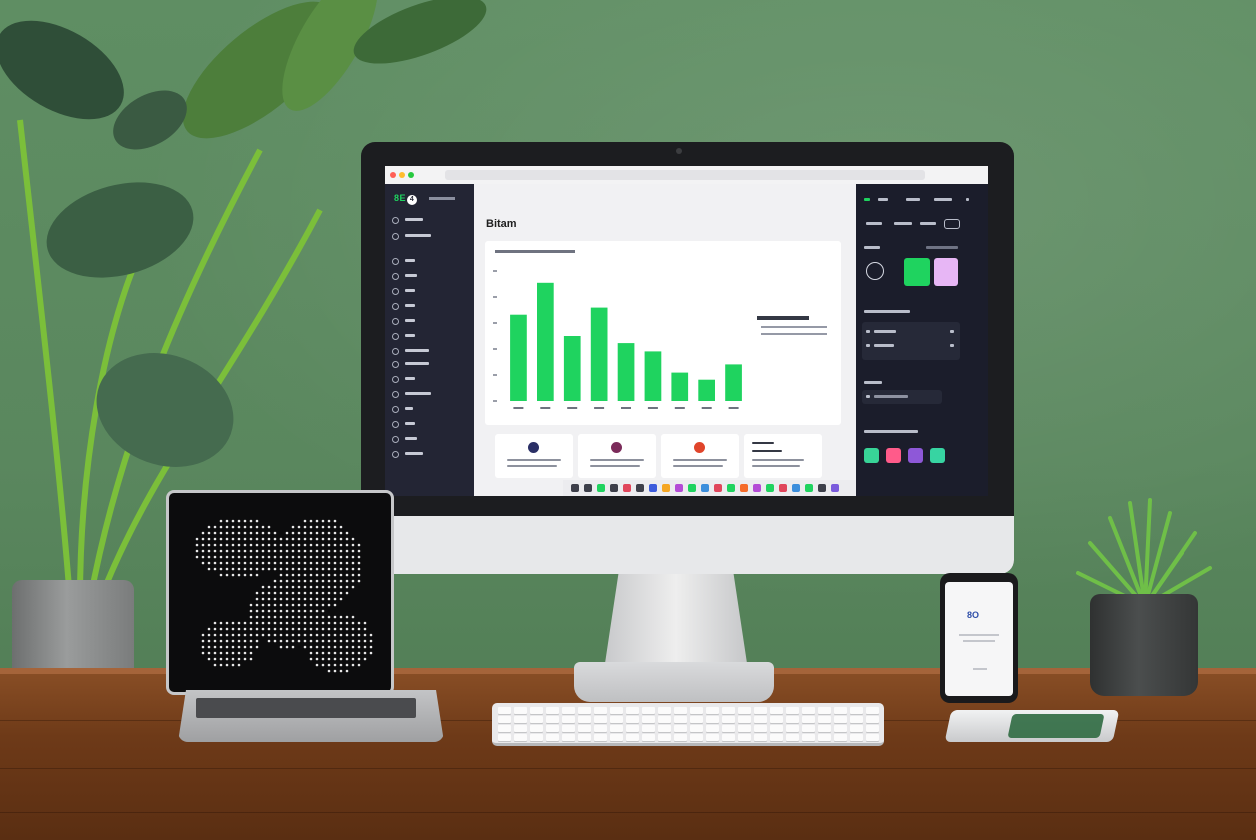 Image resolution: width=1256 pixels, height=840 pixels. Describe the element at coordinates (411, 175) in the screenshot. I see `maximize-window-icon` at that location.